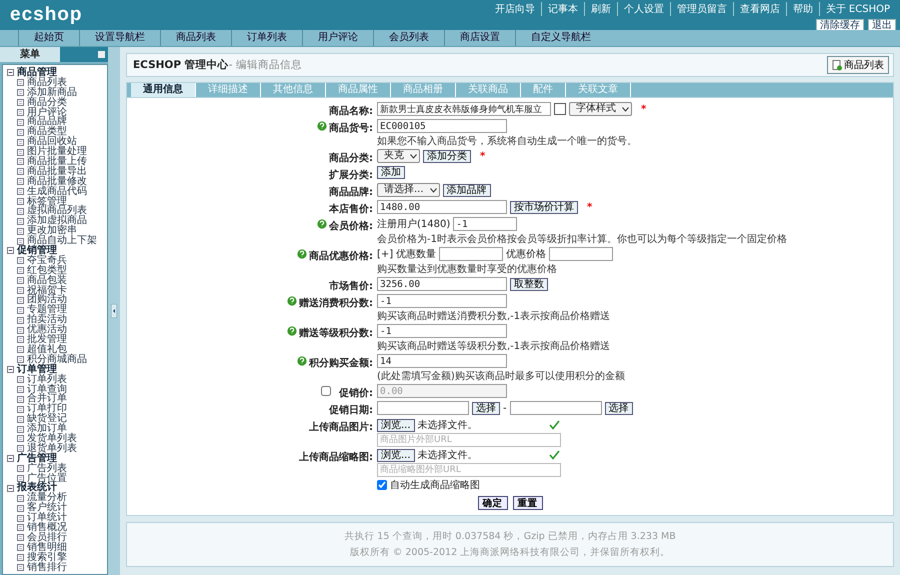 This screenshot has height=575, width=900. Describe the element at coordinates (447, 156) in the screenshot. I see `action-button: 添加分类` at that location.